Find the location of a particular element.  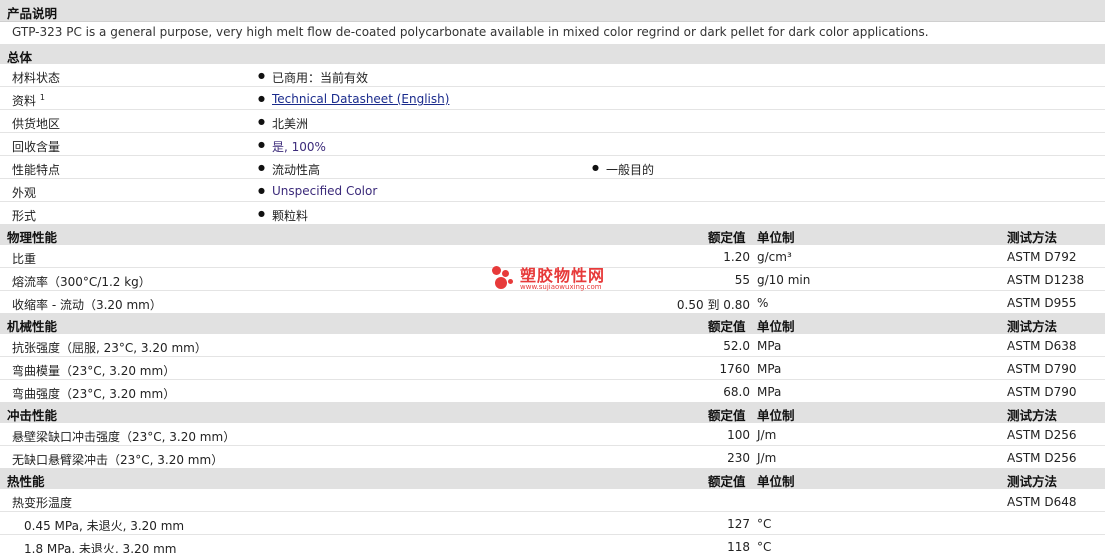

section-header-general: 总体 is located at coordinates (552, 55).